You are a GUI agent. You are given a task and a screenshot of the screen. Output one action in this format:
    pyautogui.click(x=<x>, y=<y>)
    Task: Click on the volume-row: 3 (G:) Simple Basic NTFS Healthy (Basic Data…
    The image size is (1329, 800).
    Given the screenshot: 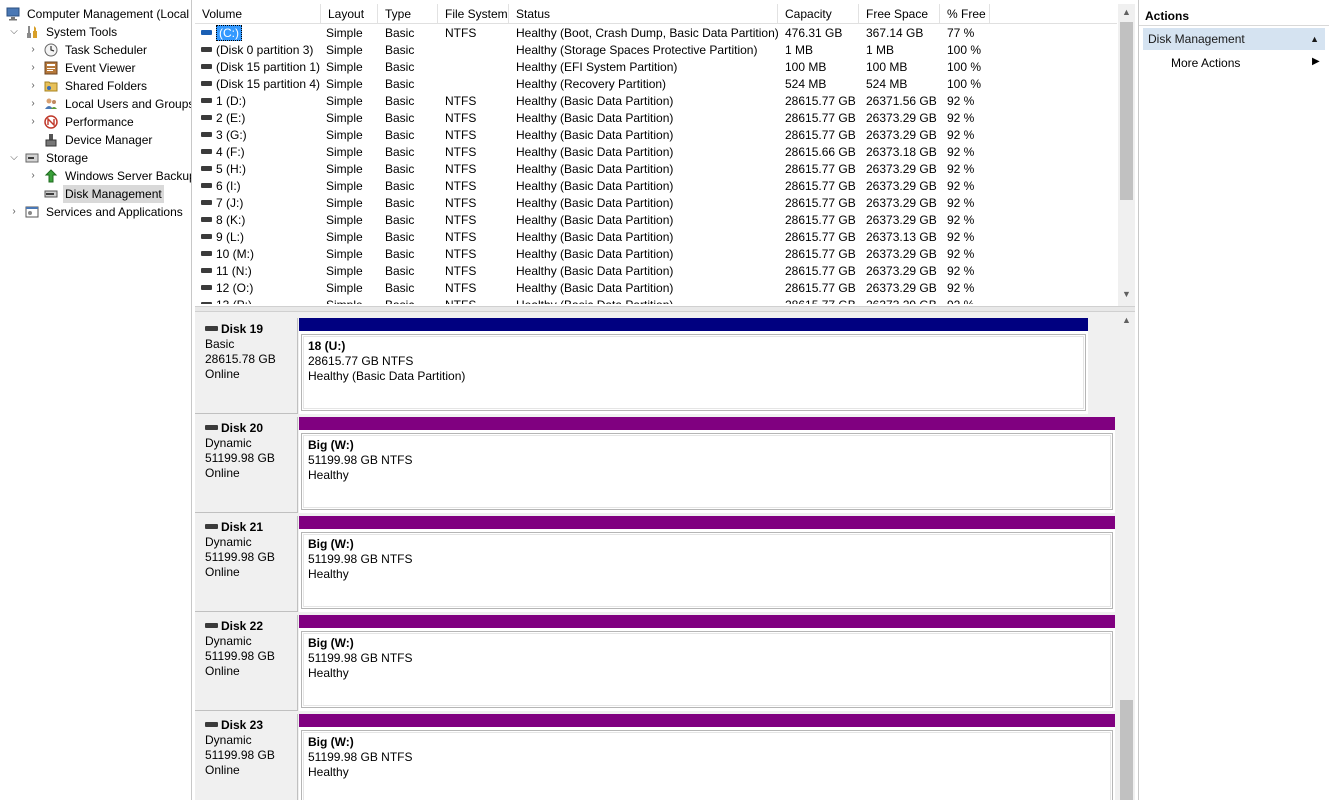 What is the action you would take?
    pyautogui.click(x=656, y=135)
    